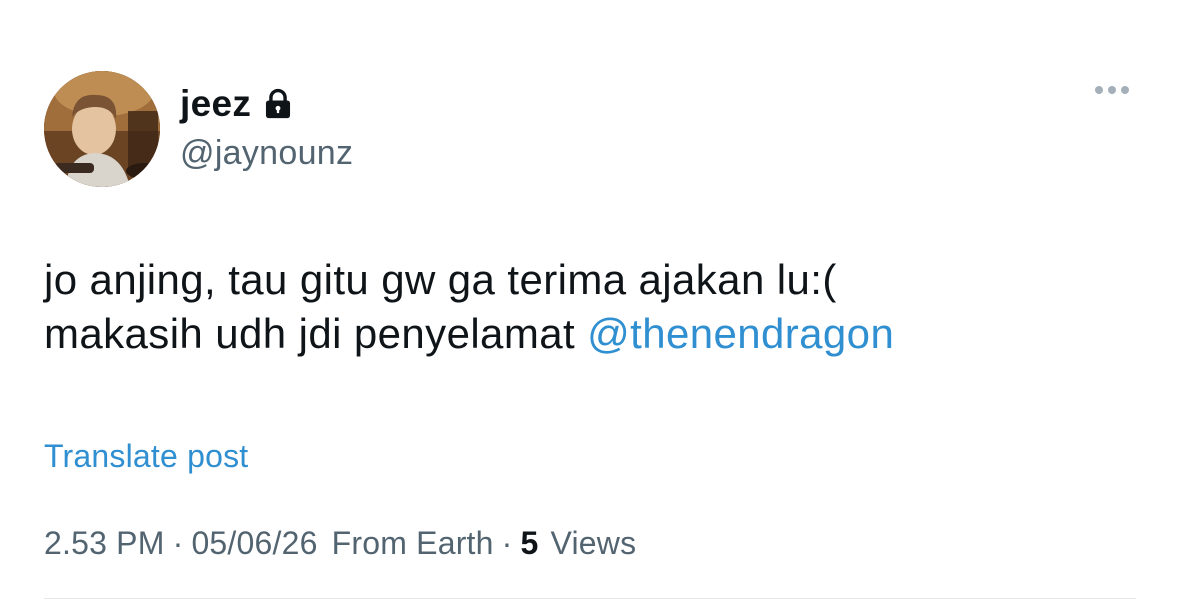 This screenshot has height=601, width=1180. Describe the element at coordinates (278, 104) in the screenshot. I see `lock-icon` at that location.